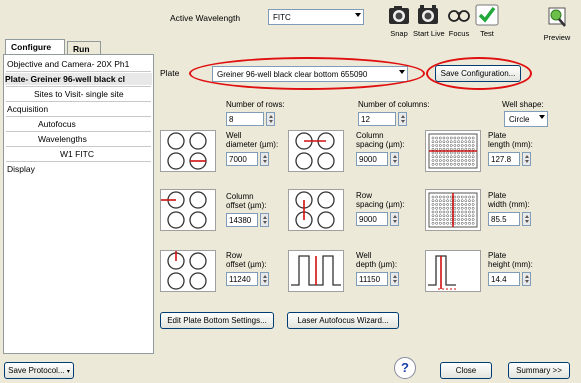  Describe the element at coordinates (234, 255) in the screenshot. I see `row-offset-label: Row` at that location.